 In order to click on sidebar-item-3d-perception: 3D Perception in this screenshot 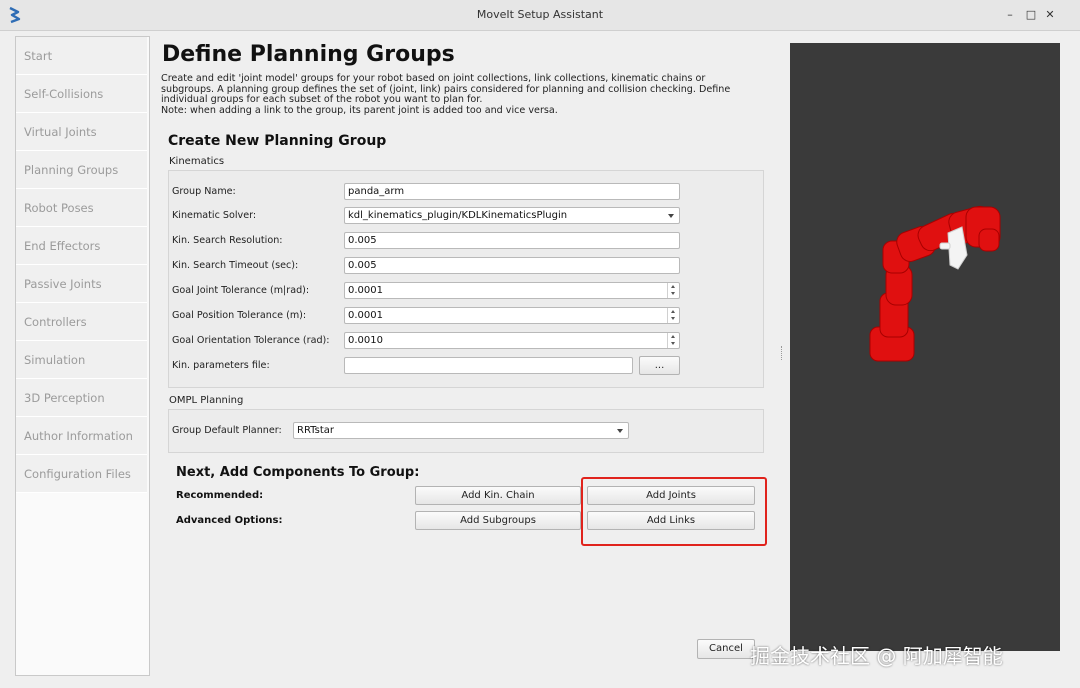, I will do `click(81, 398)`.